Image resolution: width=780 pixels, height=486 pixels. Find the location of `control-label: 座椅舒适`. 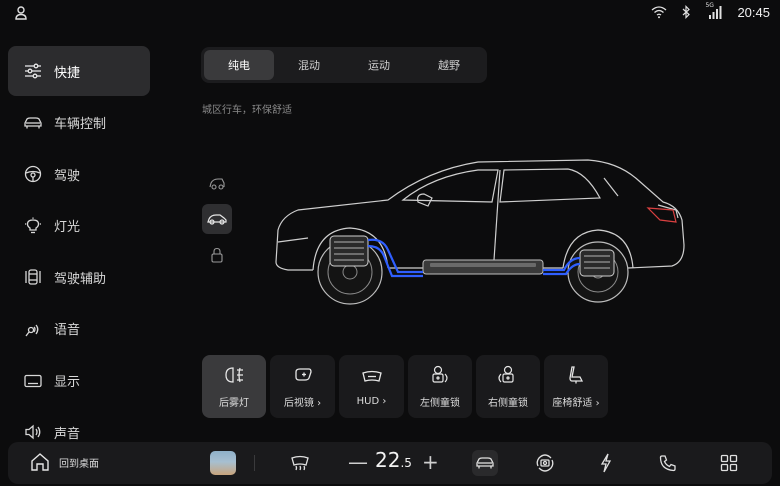

control-label: 座椅舒适 is located at coordinates (572, 403).